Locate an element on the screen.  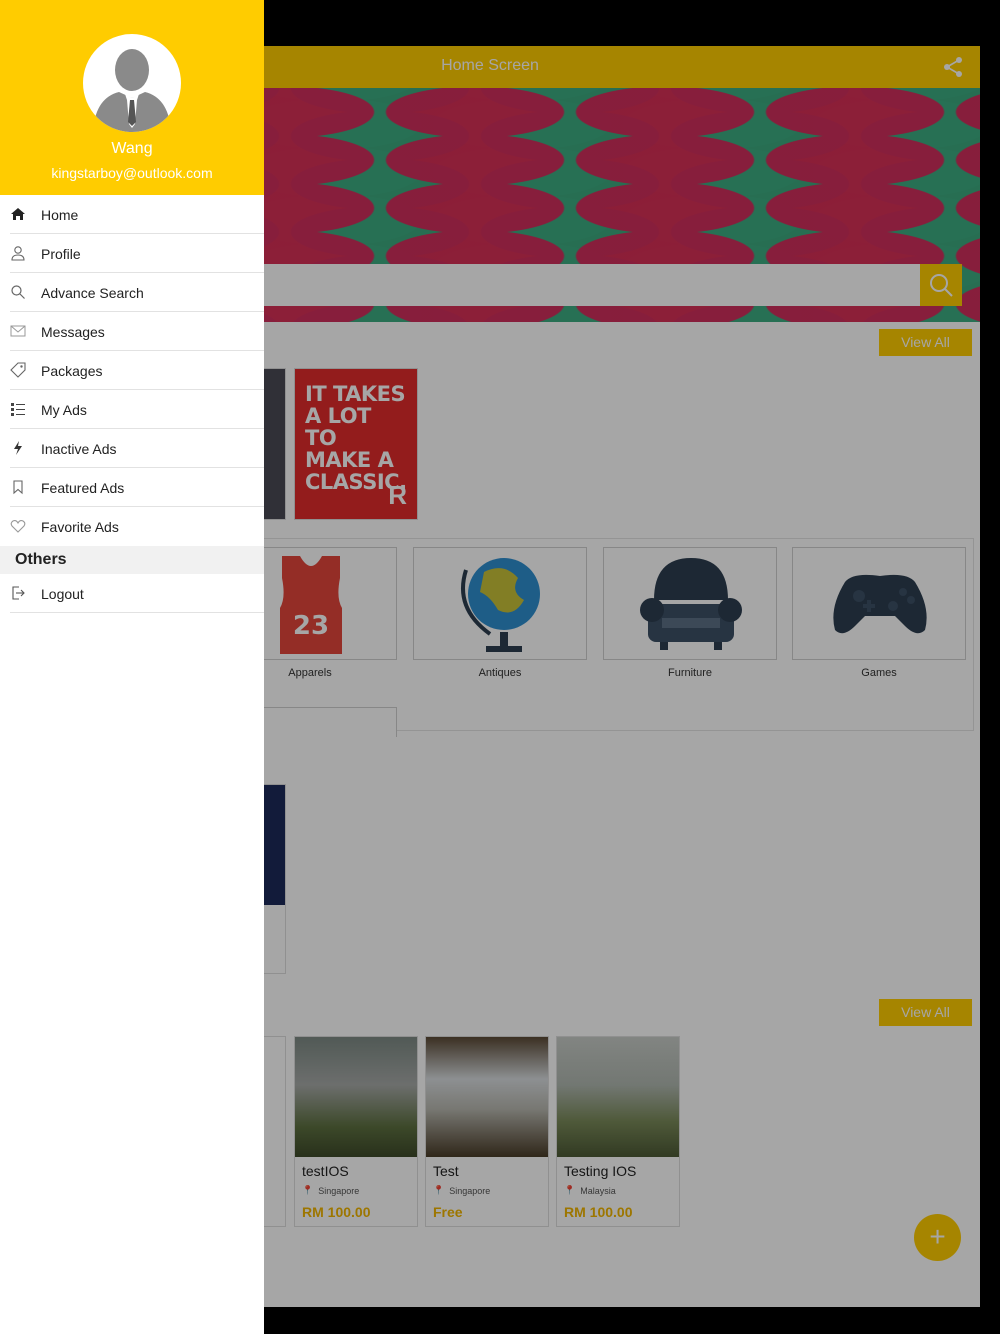
menu-item-logout: Logout is located at coordinates (137, 593).